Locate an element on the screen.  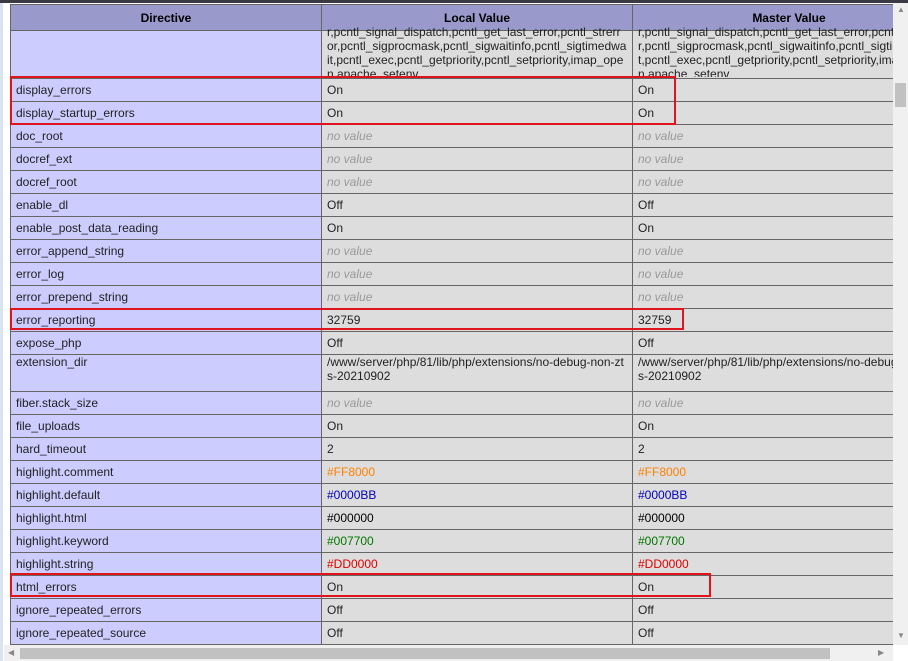
table-row: highlight.html #000000 #000000 is located at coordinates (451, 518).